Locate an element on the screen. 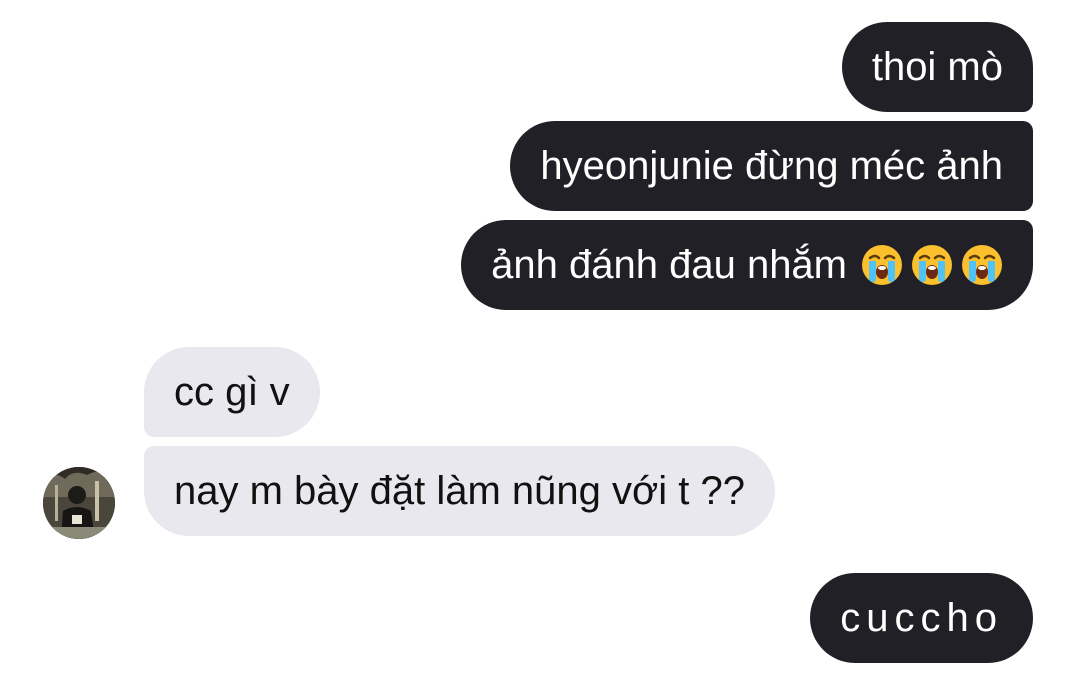 Image resolution: width=1080 pixels, height=673 pixels. message-text: nay m bày đặt làm nũng với t ?? is located at coordinates (459, 491).